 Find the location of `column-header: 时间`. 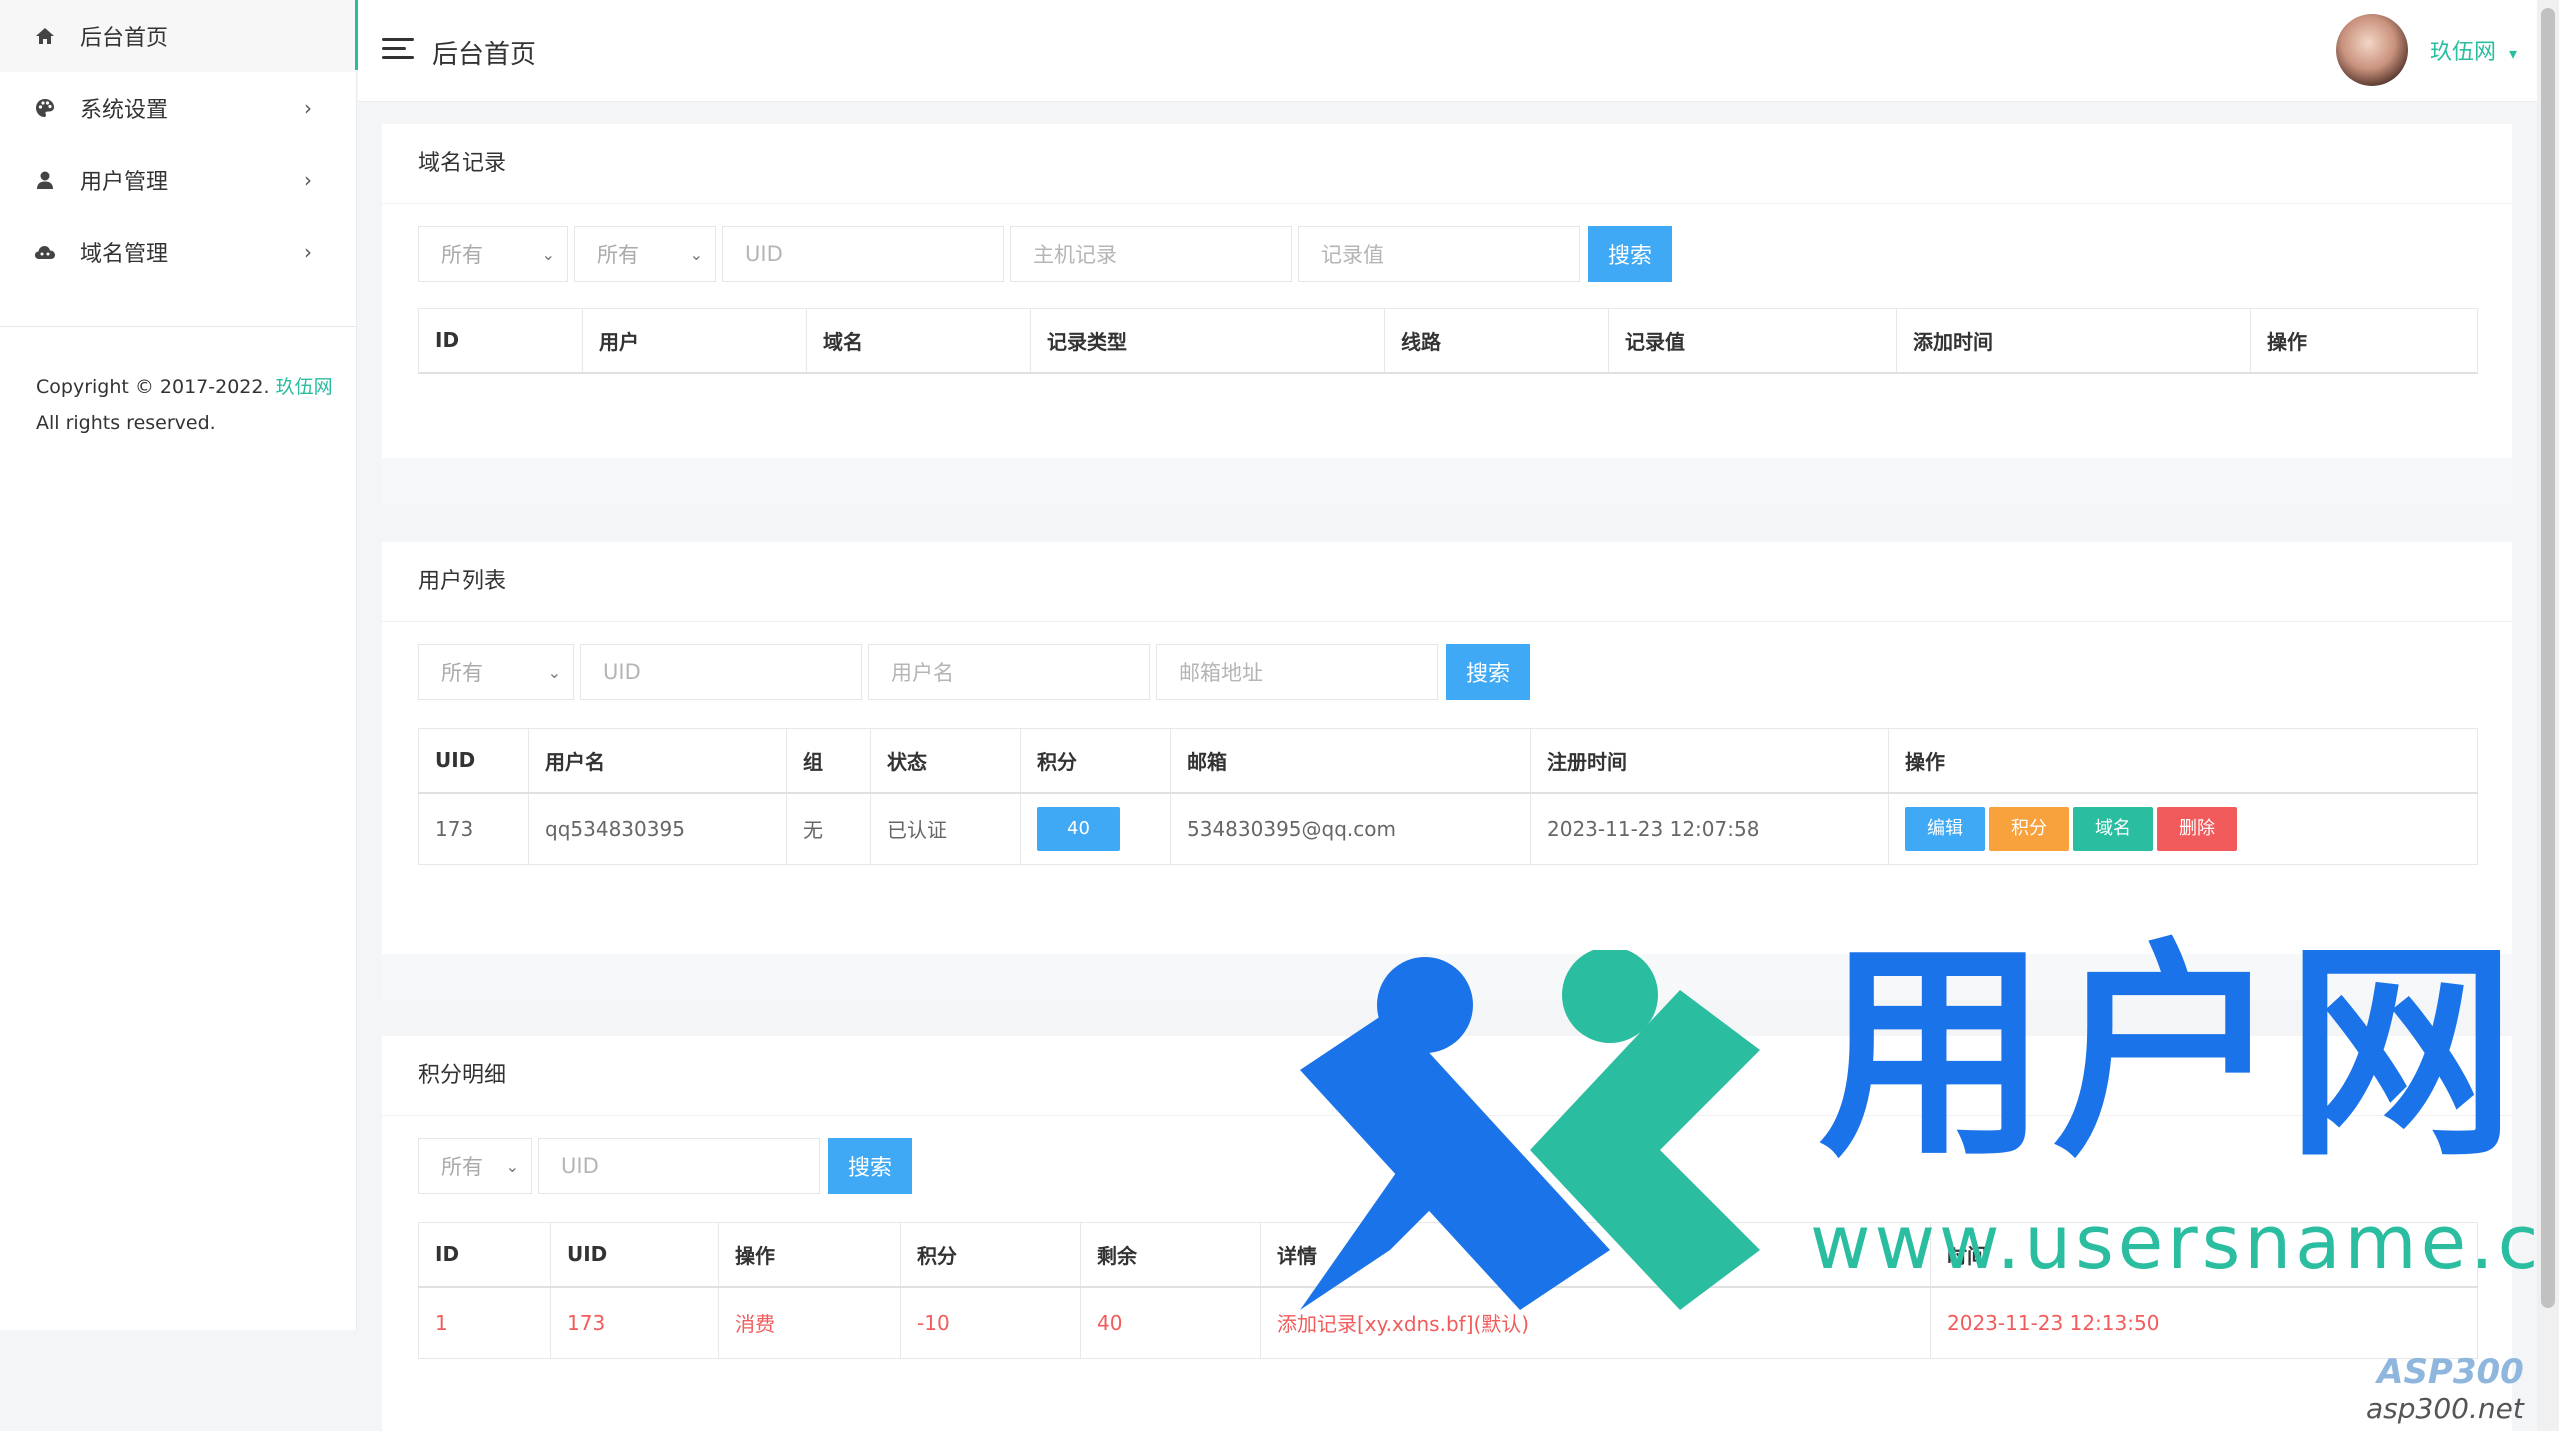

column-header: 时间 is located at coordinates (2204, 1255).